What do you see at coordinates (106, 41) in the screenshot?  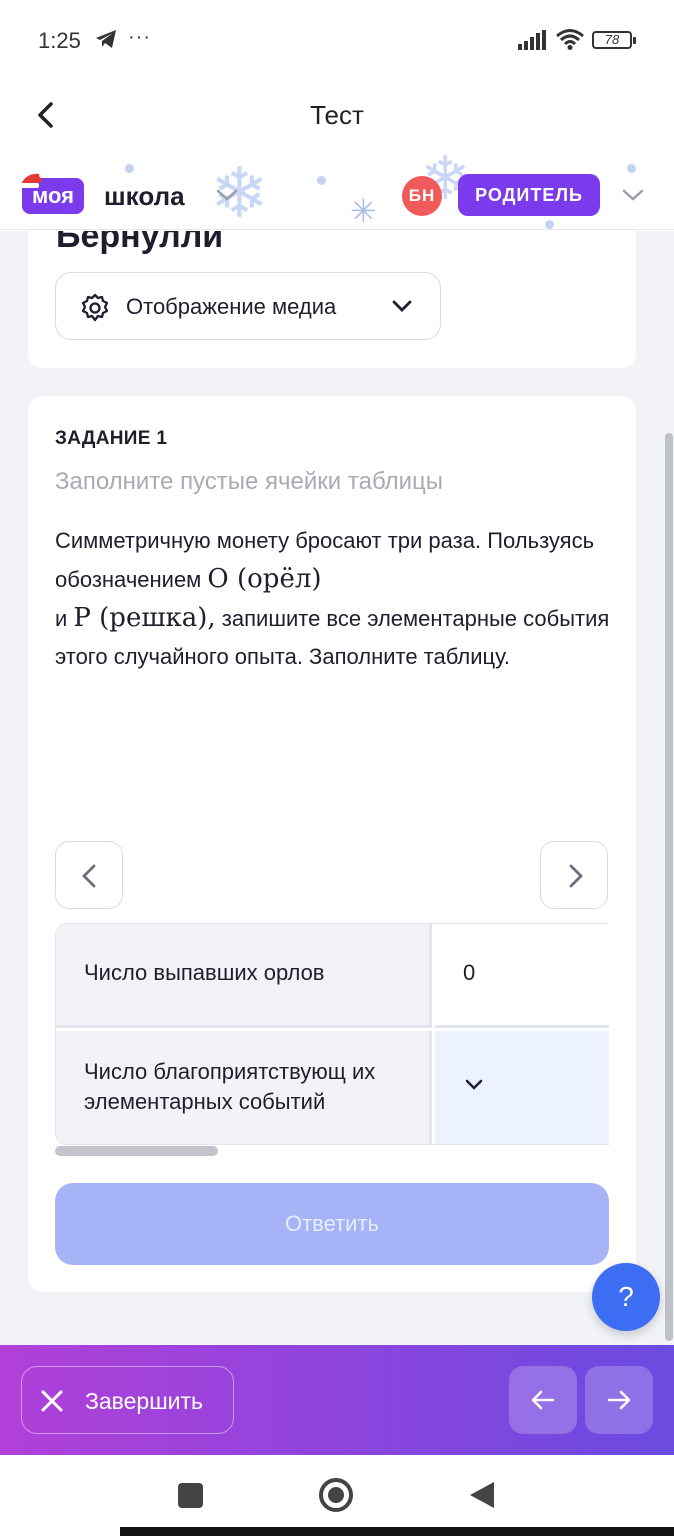 I see `telegram-icon` at bounding box center [106, 41].